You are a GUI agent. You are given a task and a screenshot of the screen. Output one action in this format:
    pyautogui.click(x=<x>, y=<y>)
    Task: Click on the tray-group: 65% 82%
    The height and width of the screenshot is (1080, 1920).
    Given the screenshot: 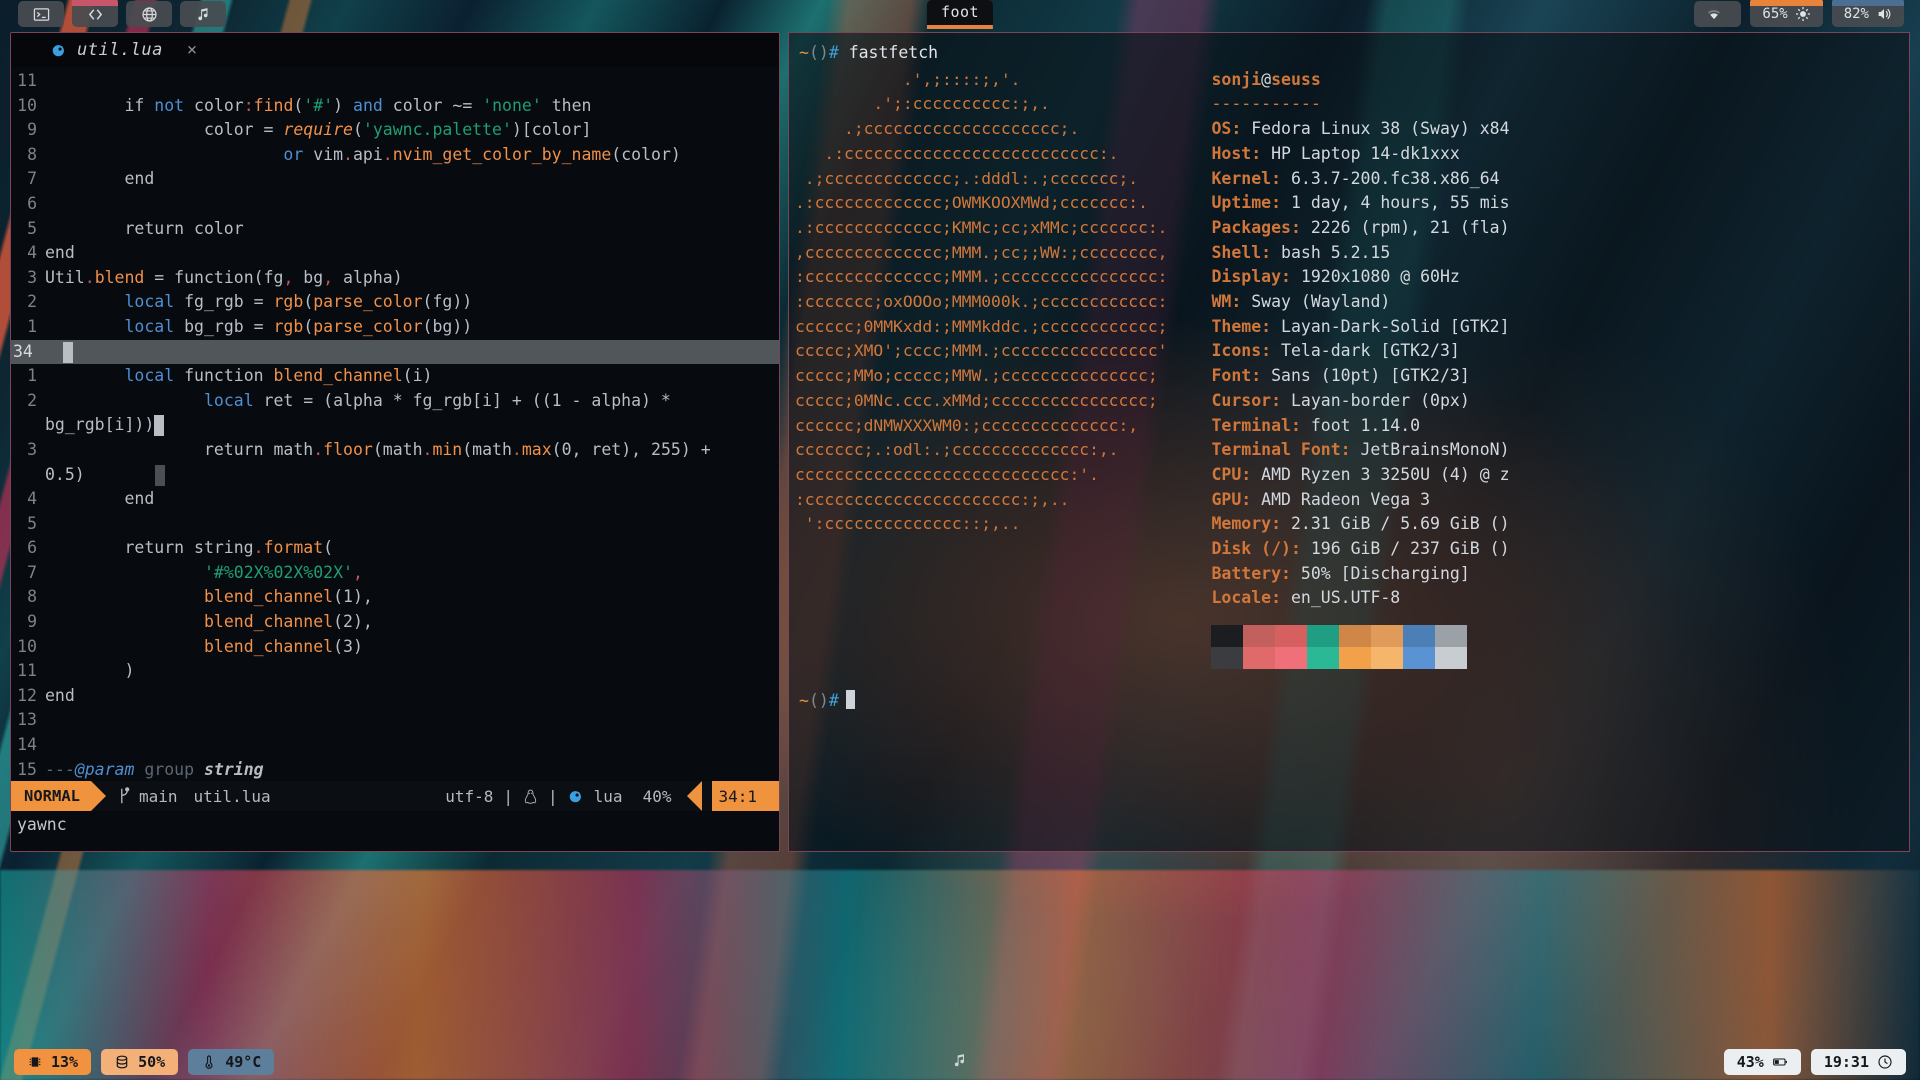 What is the action you would take?
    pyautogui.click(x=1799, y=13)
    